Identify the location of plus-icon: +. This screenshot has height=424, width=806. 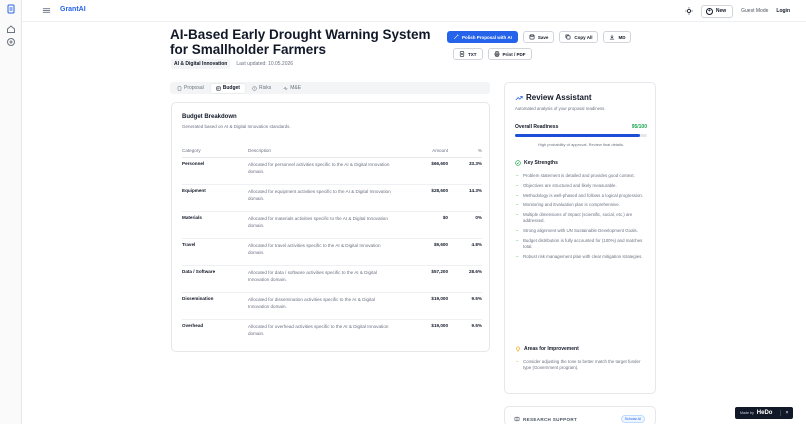
(709, 11).